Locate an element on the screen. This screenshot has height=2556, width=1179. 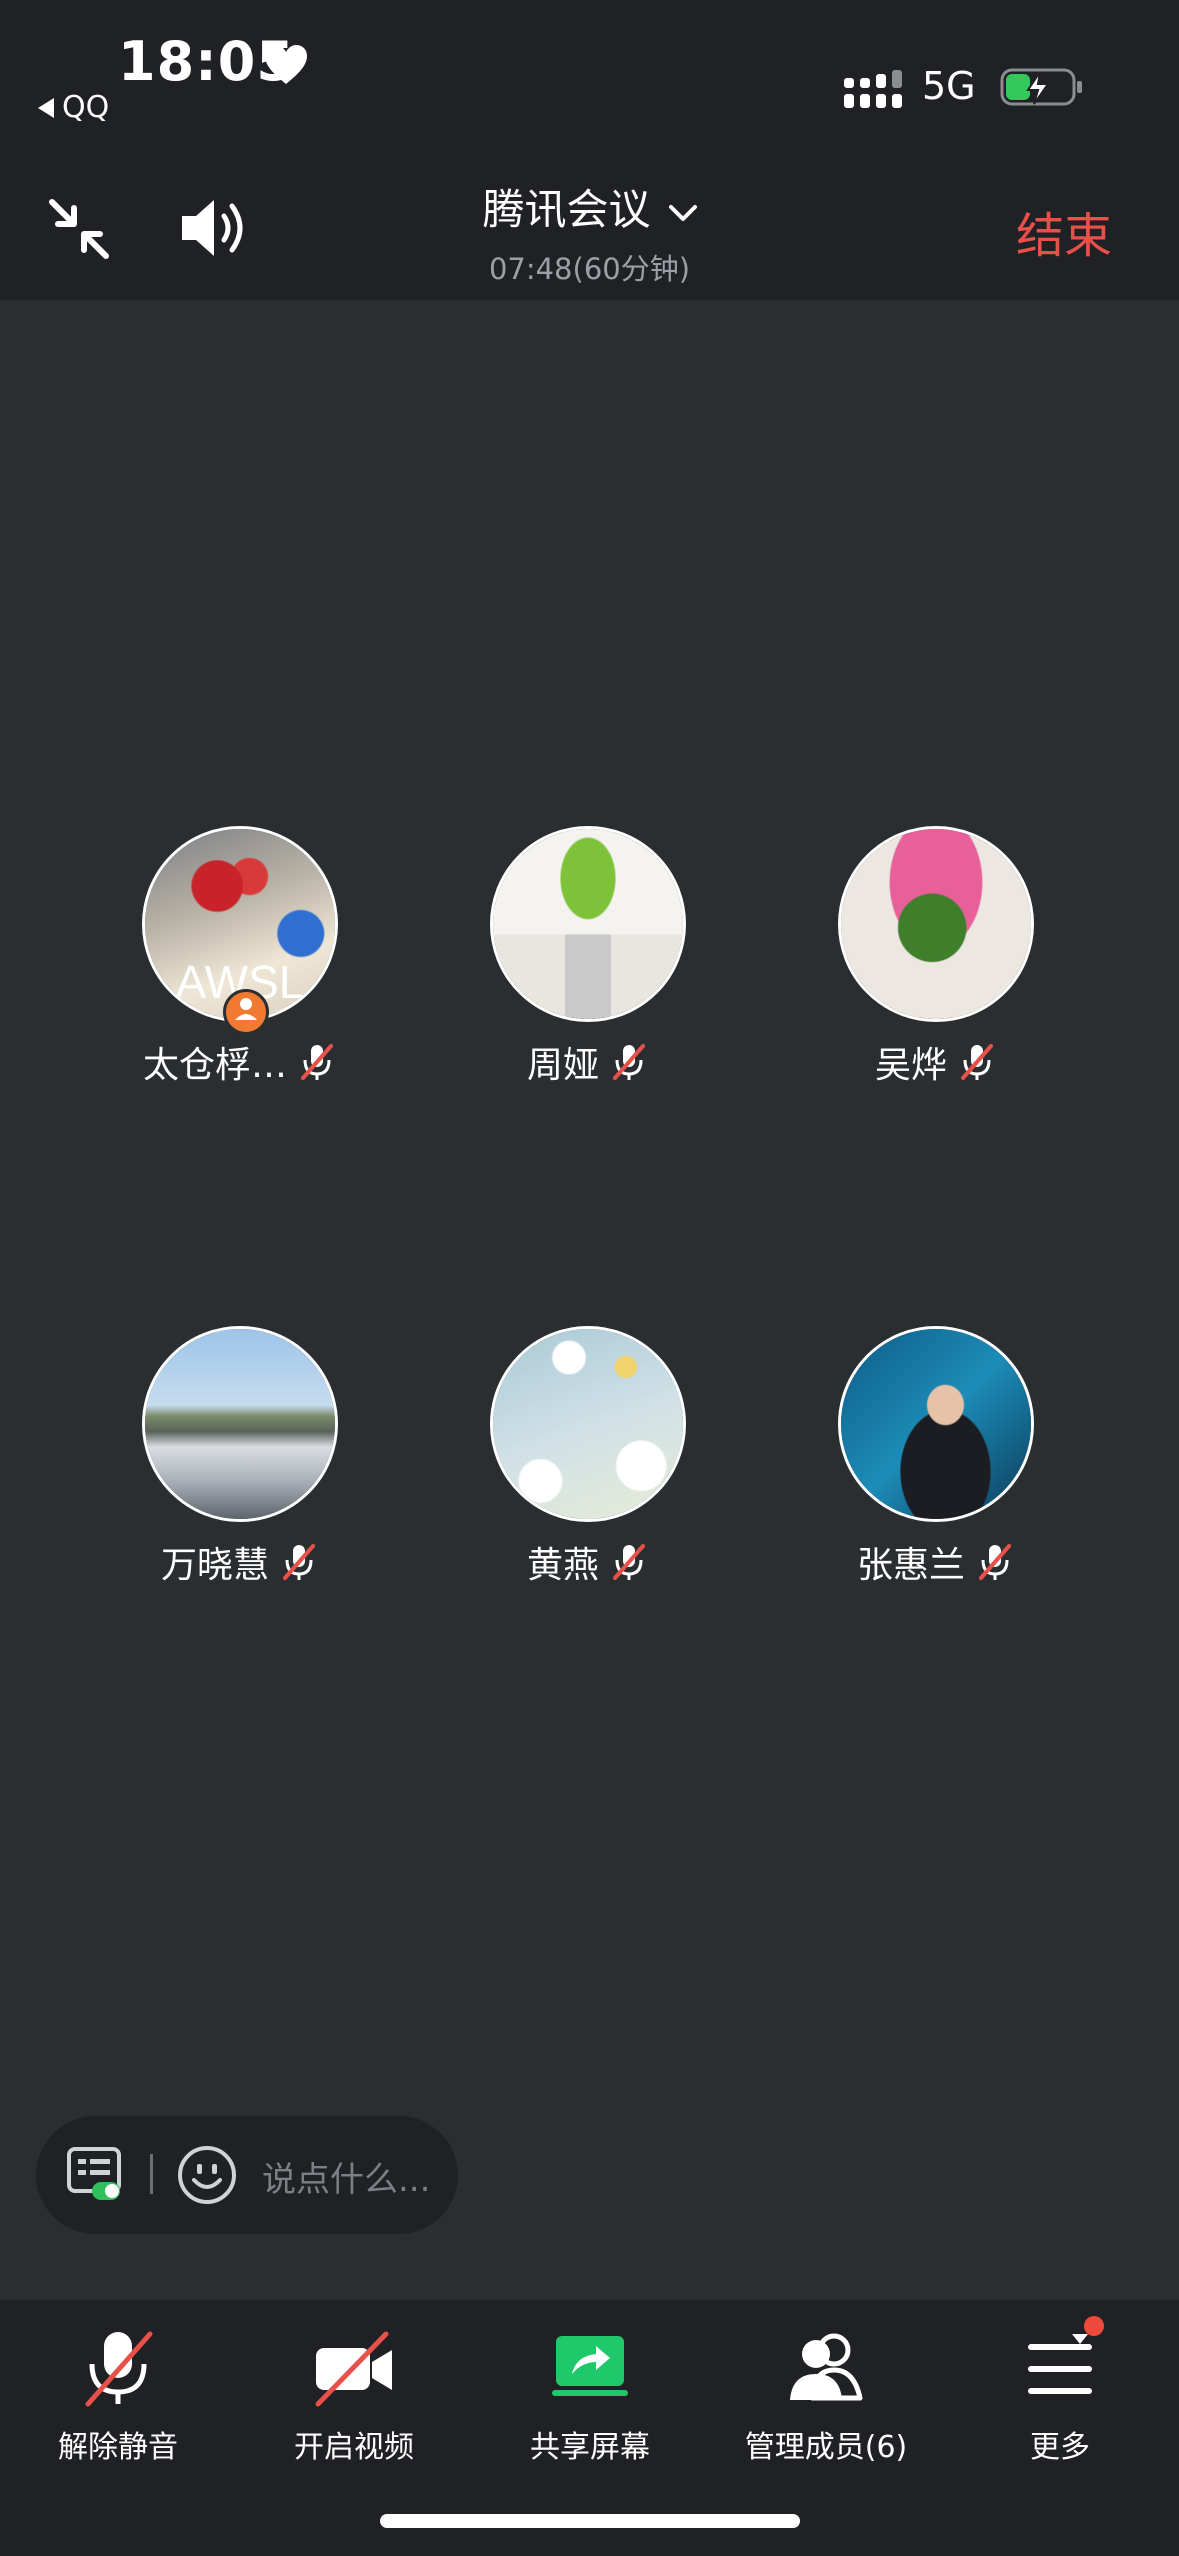
divider is located at coordinates (151, 2174).